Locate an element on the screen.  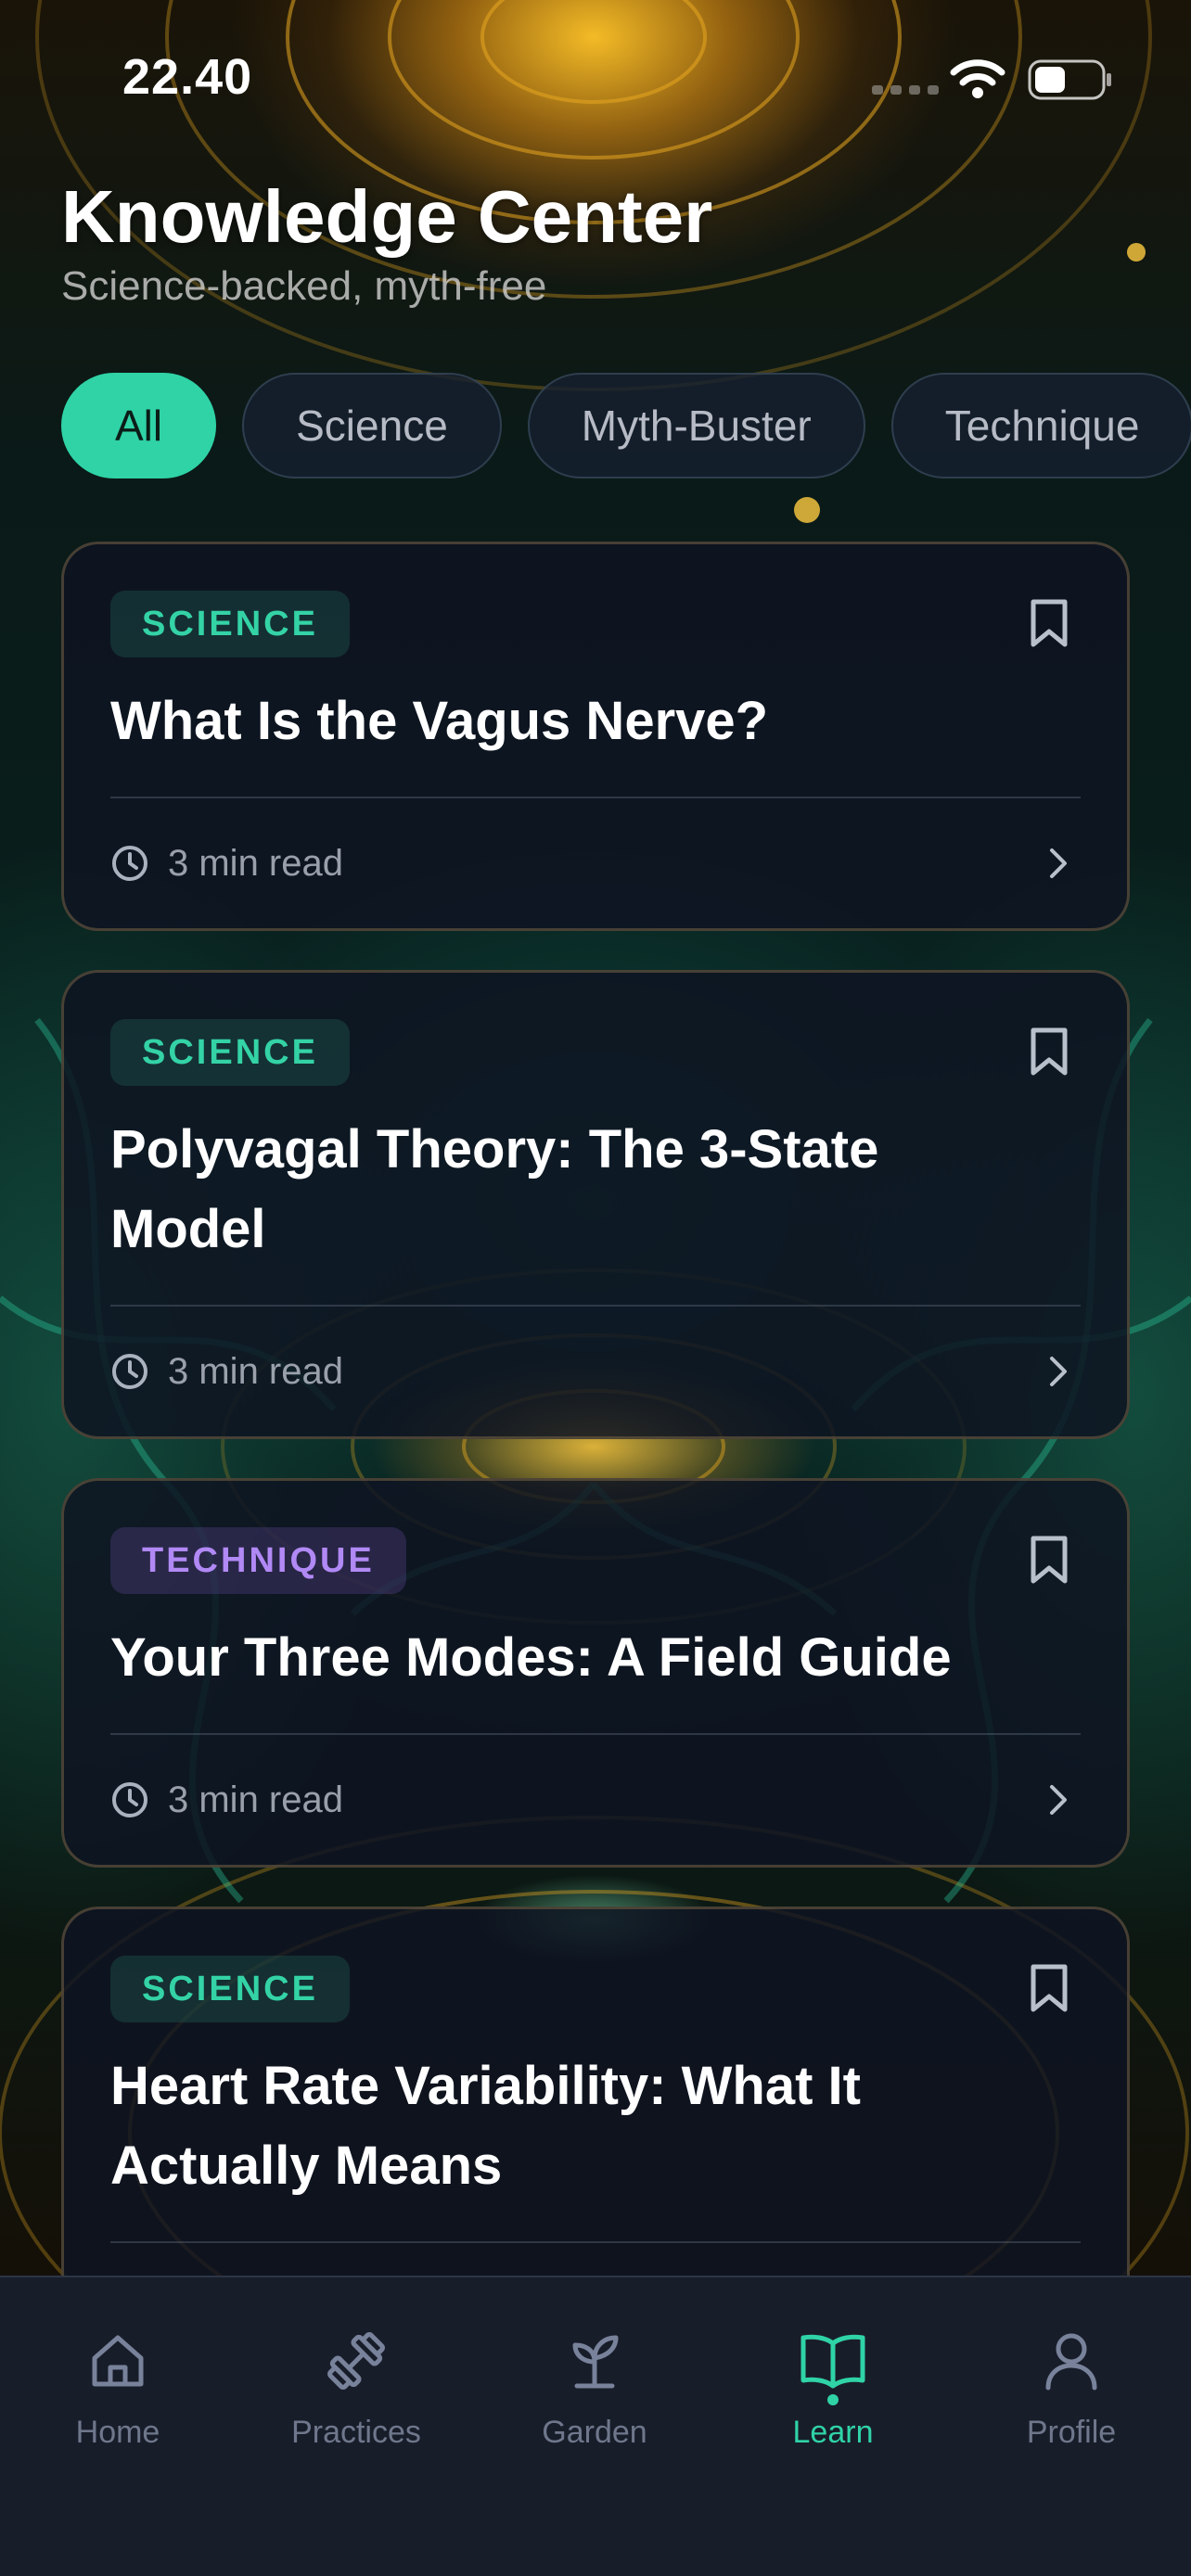
sprout-icon is located at coordinates (595, 2362).